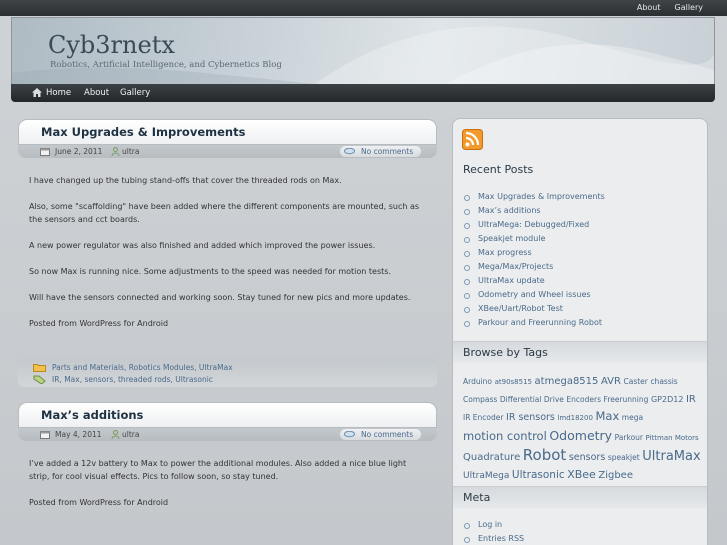  Describe the element at coordinates (92, 415) in the screenshot. I see `post-title: Max’s additions` at that location.